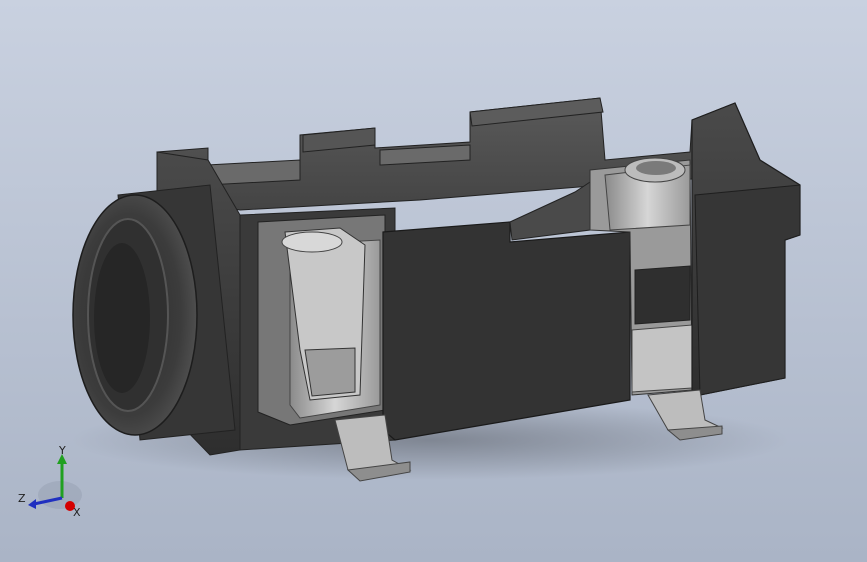  Describe the element at coordinates (747, 290) in the screenshot. I see `right-end-face` at that location.